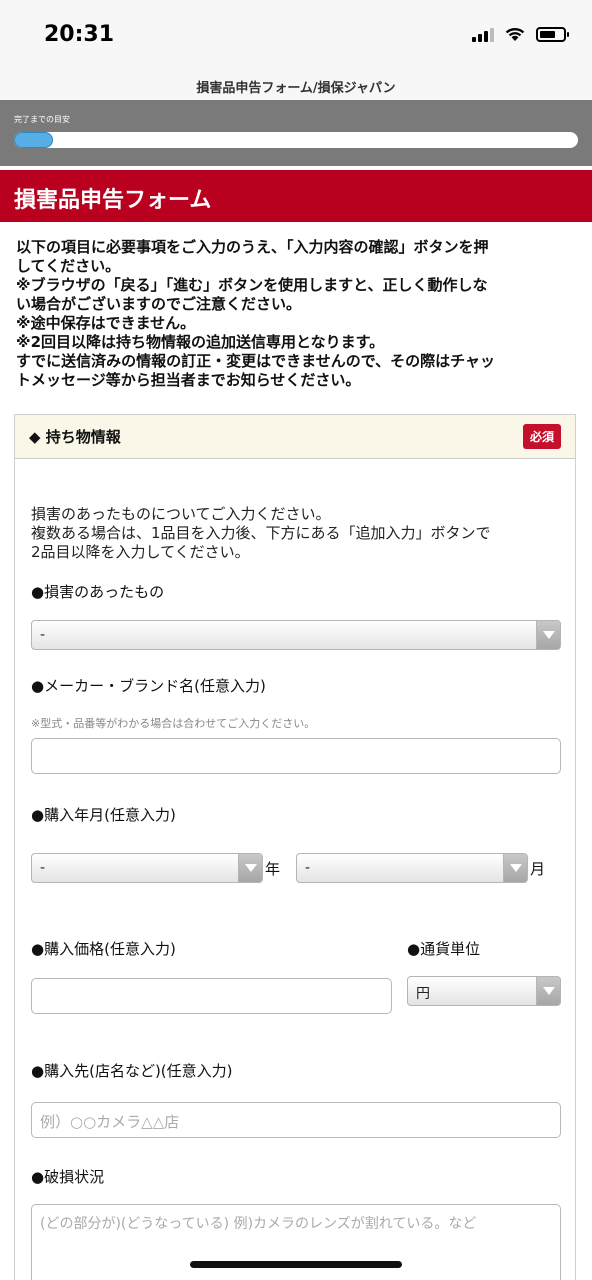 This screenshot has width=592, height=1280. I want to click on damage-textarea: (どの部分が)(どうなっている) 例)カメラのレンズが割れている。など, so click(296, 1242).